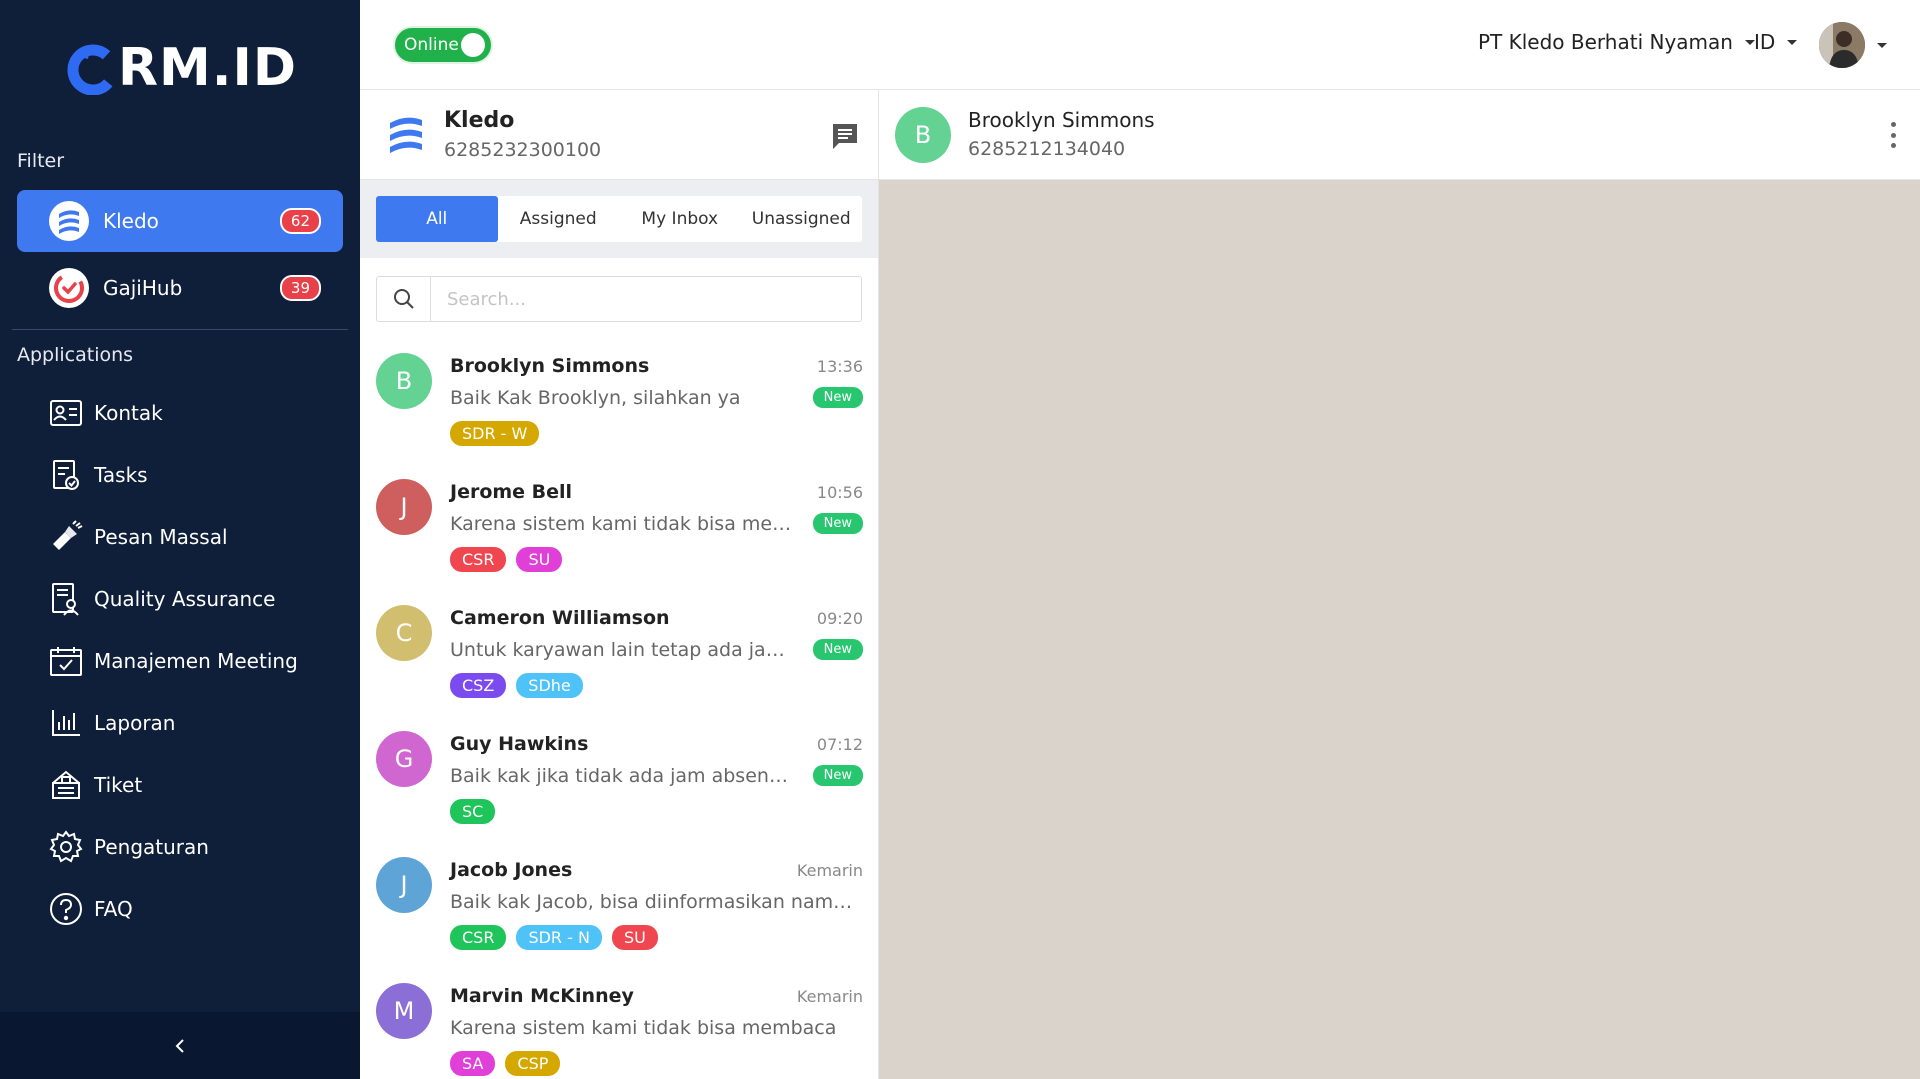  Describe the element at coordinates (622, 776) in the screenshot. I see `message-preview: Baik kak jika tidak ada jam absensinya` at that location.